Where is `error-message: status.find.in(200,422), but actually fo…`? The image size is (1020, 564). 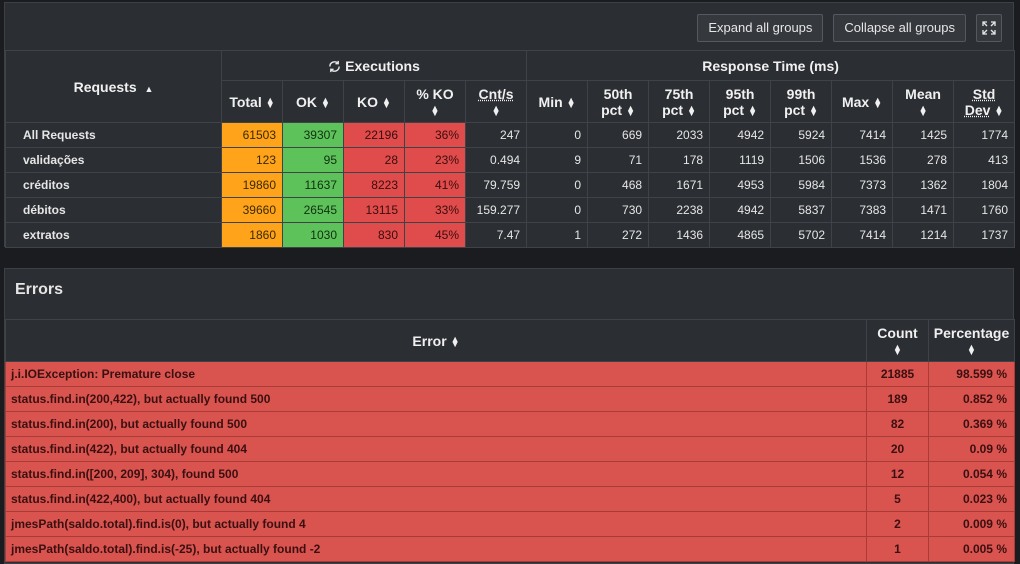
error-message: status.find.in(200,422), but actually fo… is located at coordinates (436, 399).